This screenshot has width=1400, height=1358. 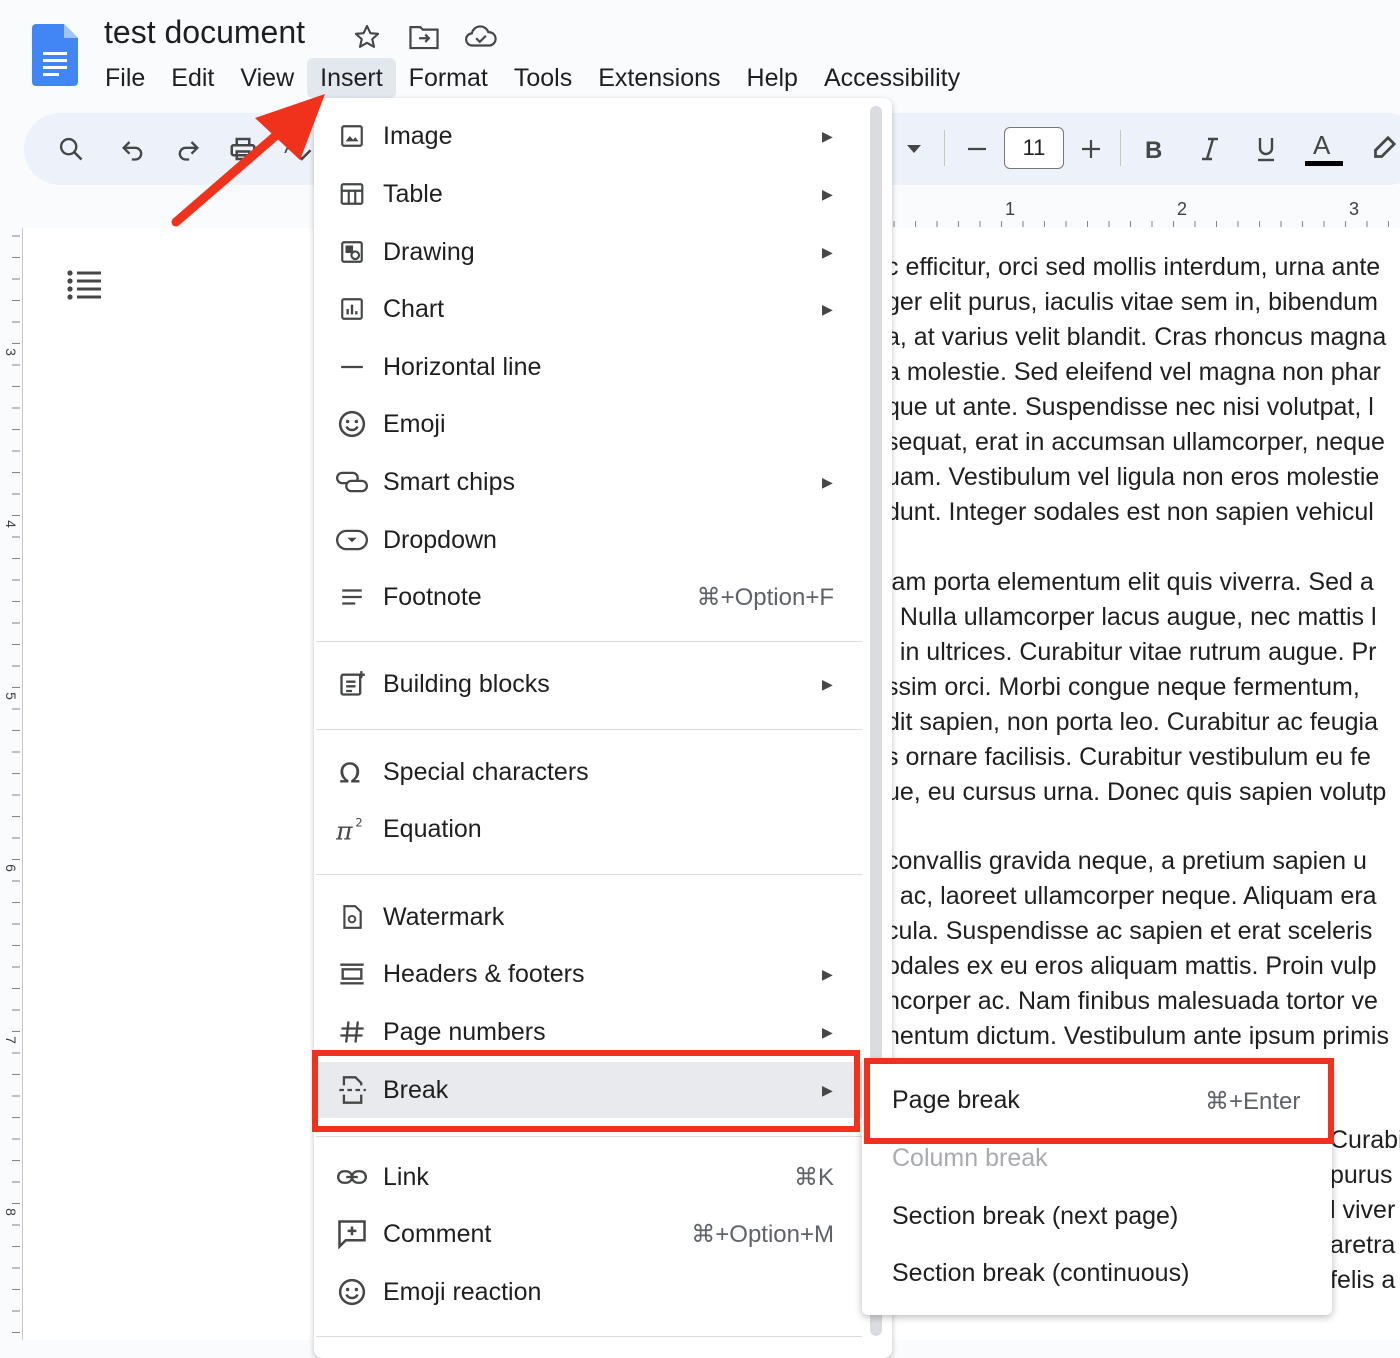 What do you see at coordinates (589, 194) in the screenshot?
I see `menu-item-table: Table ▶` at bounding box center [589, 194].